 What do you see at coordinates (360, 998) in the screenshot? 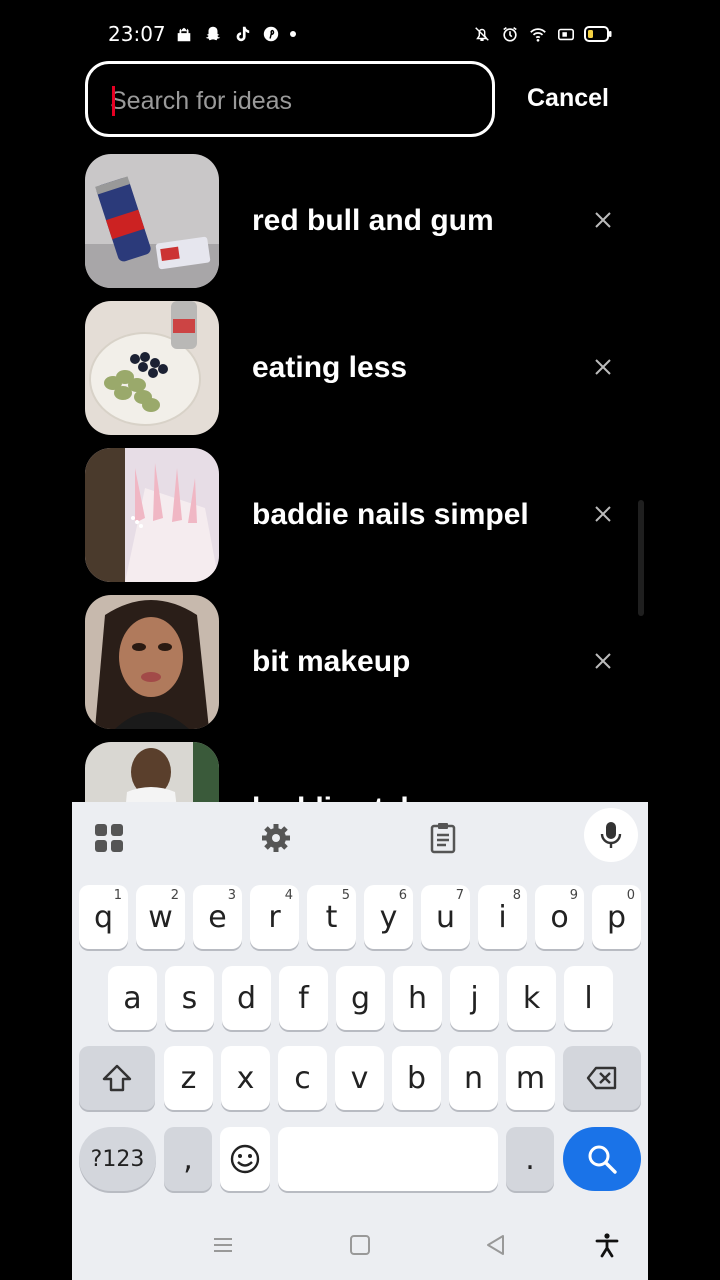
I see `key-g: g` at bounding box center [360, 998].